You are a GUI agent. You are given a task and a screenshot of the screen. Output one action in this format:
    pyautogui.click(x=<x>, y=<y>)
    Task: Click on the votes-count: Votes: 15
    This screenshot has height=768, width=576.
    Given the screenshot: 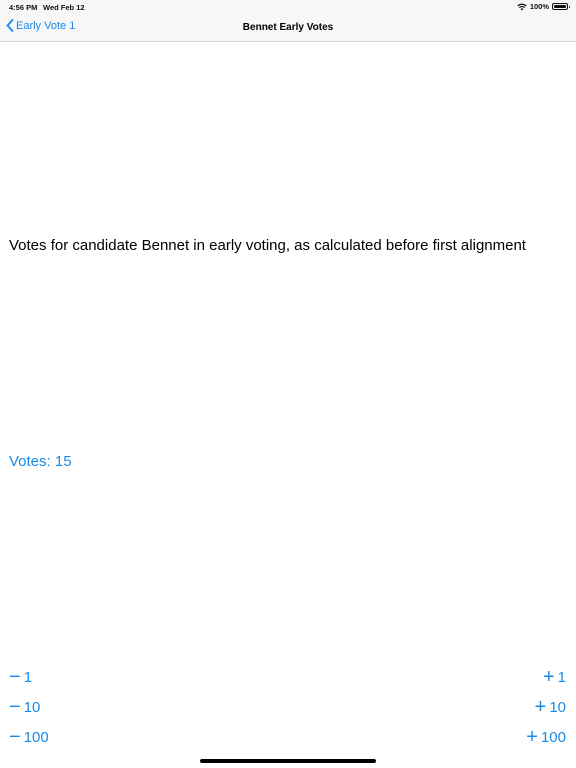 What is the action you would take?
    pyautogui.click(x=40, y=461)
    